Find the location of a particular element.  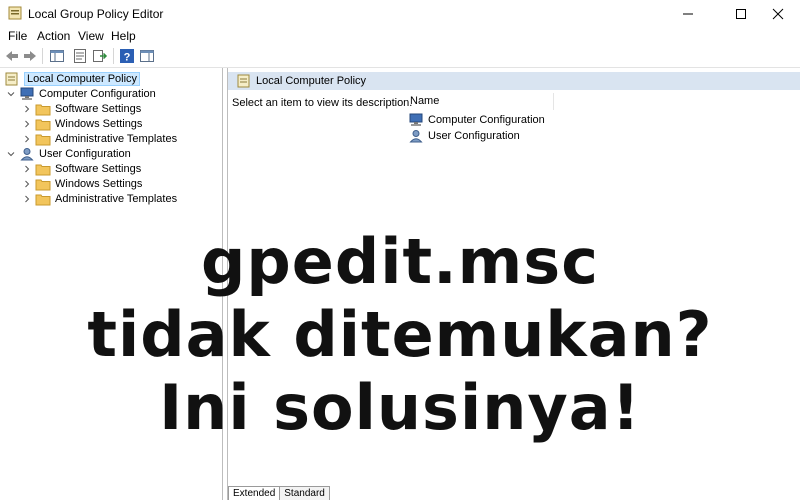

tab-standard: Standard is located at coordinates (304, 493).